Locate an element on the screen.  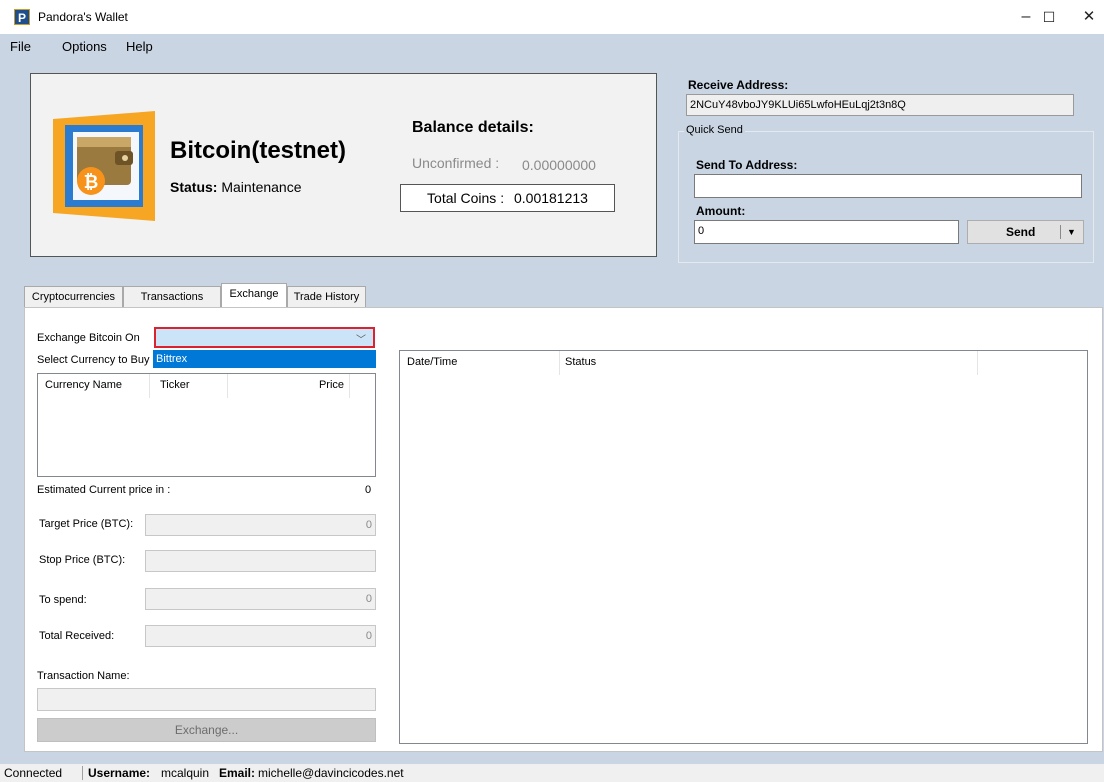
send-button: Send ▼ is located at coordinates (1025, 232).